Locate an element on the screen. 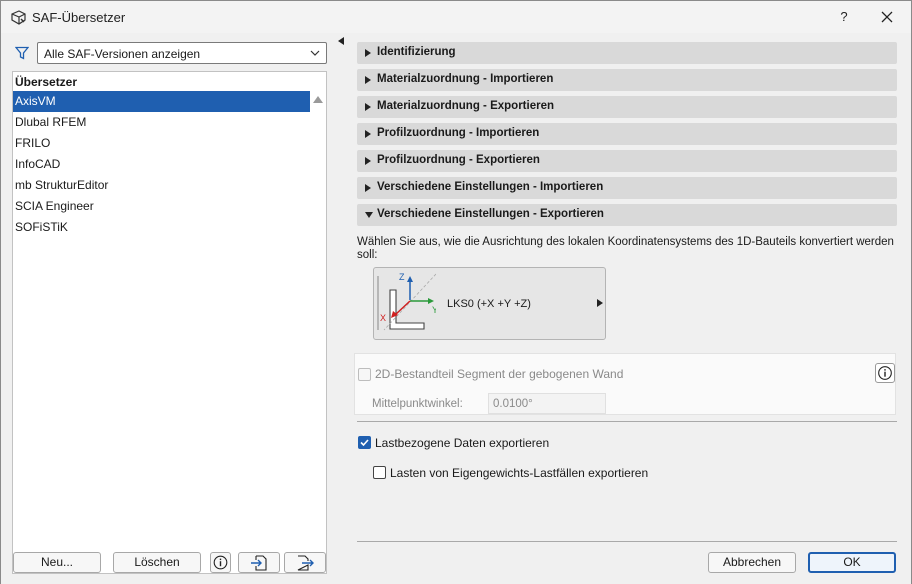 The width and height of the screenshot is (912, 584). section-material-import: Materialzuordnung - Importieren is located at coordinates (627, 80).